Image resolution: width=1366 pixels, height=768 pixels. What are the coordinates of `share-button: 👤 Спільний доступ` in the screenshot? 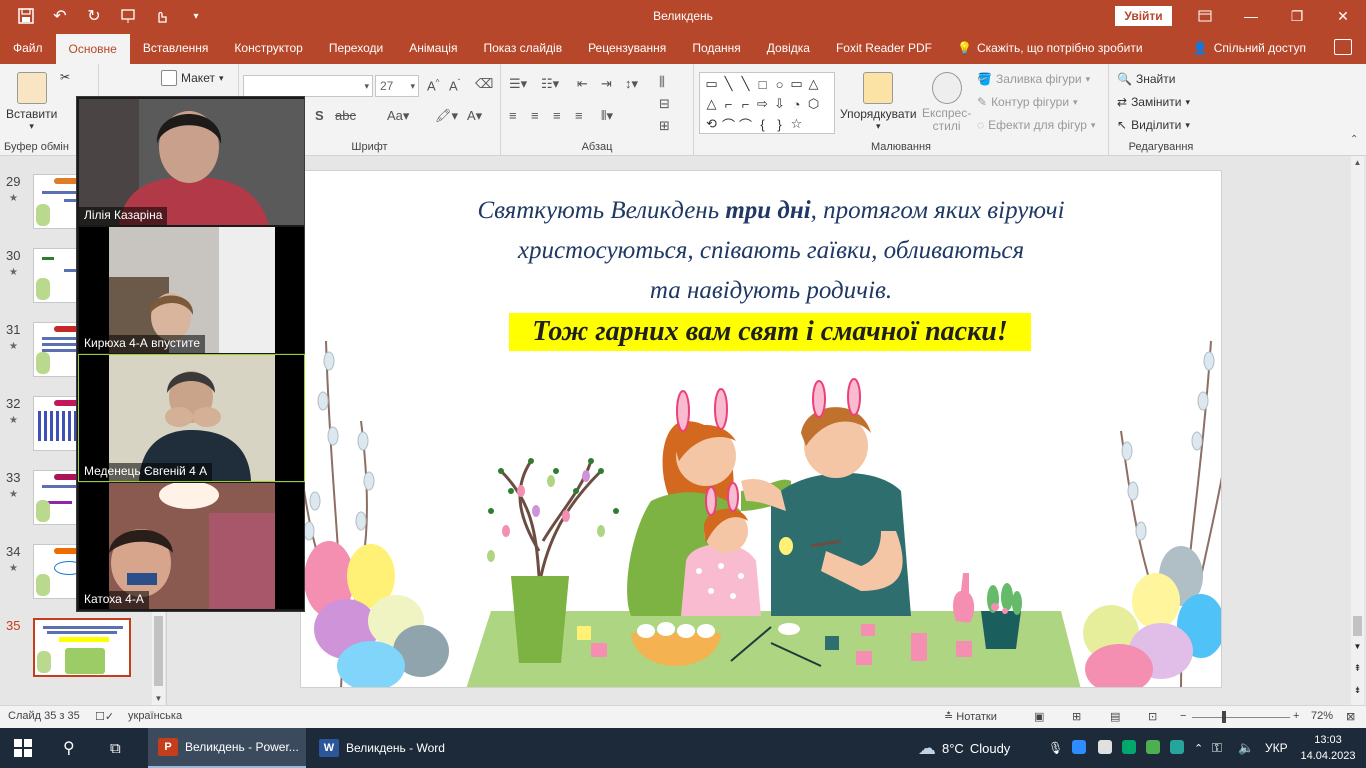 It's located at (1249, 48).